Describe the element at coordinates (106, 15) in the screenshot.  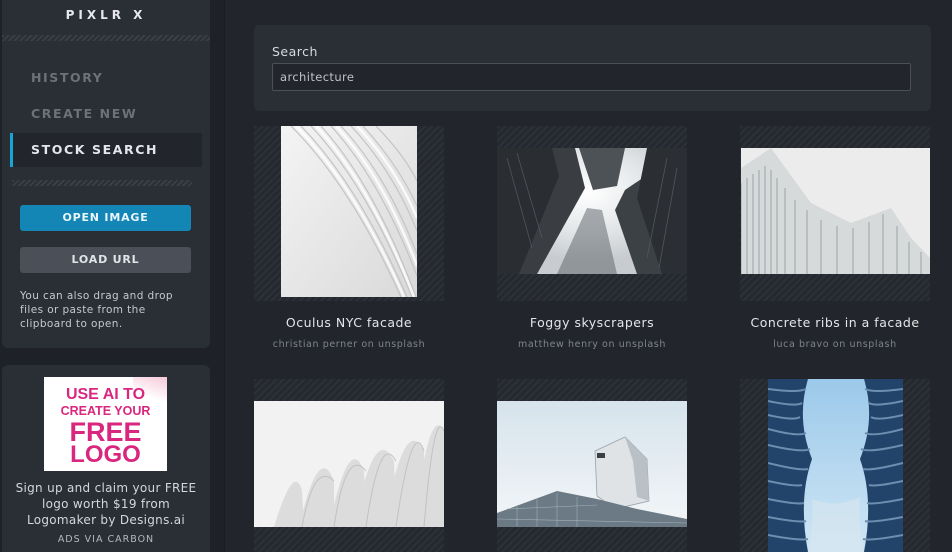
I see `app-logo: PIXLR X` at that location.